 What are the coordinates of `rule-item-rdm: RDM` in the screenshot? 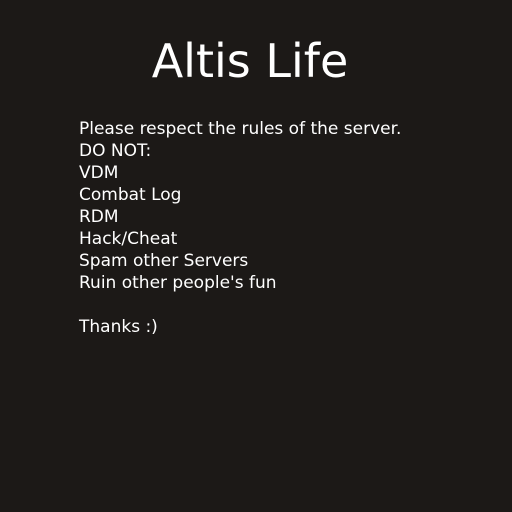 It's located at (99, 217).